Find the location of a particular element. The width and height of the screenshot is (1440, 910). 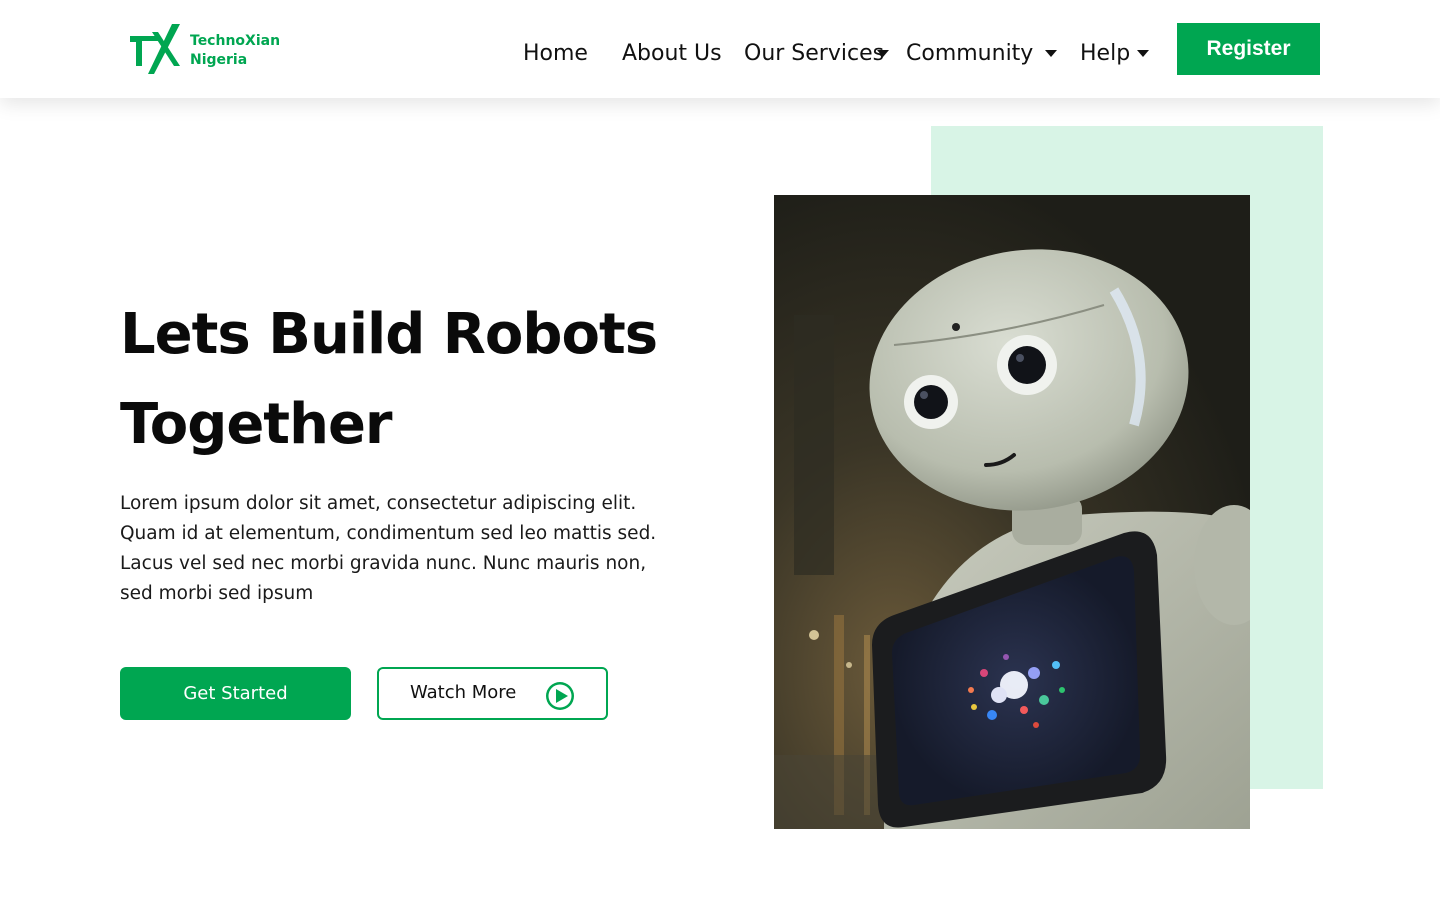

get-started-button: Get Started is located at coordinates (235, 693).